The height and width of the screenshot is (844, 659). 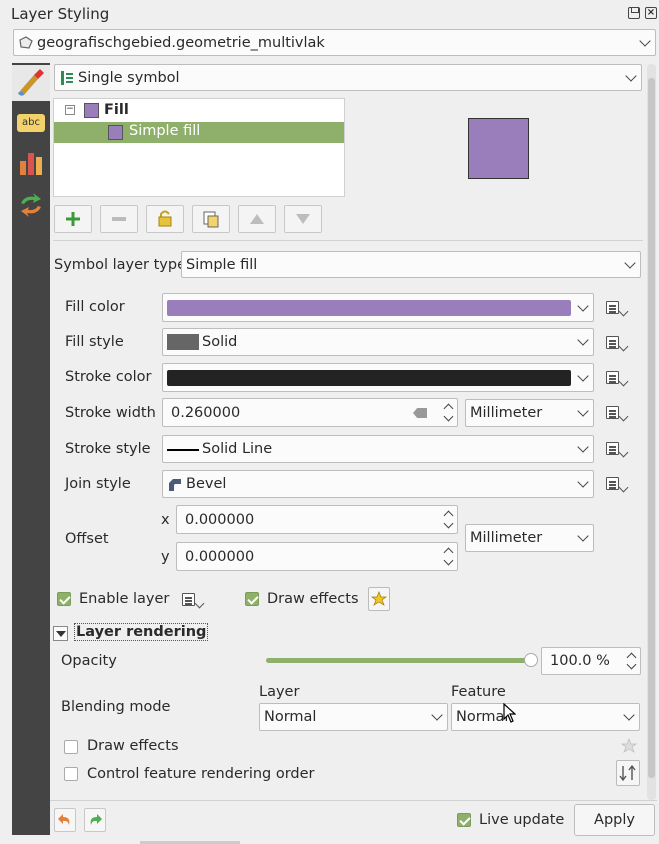 I want to click on diagrams-tab-icon, so click(x=31, y=162).